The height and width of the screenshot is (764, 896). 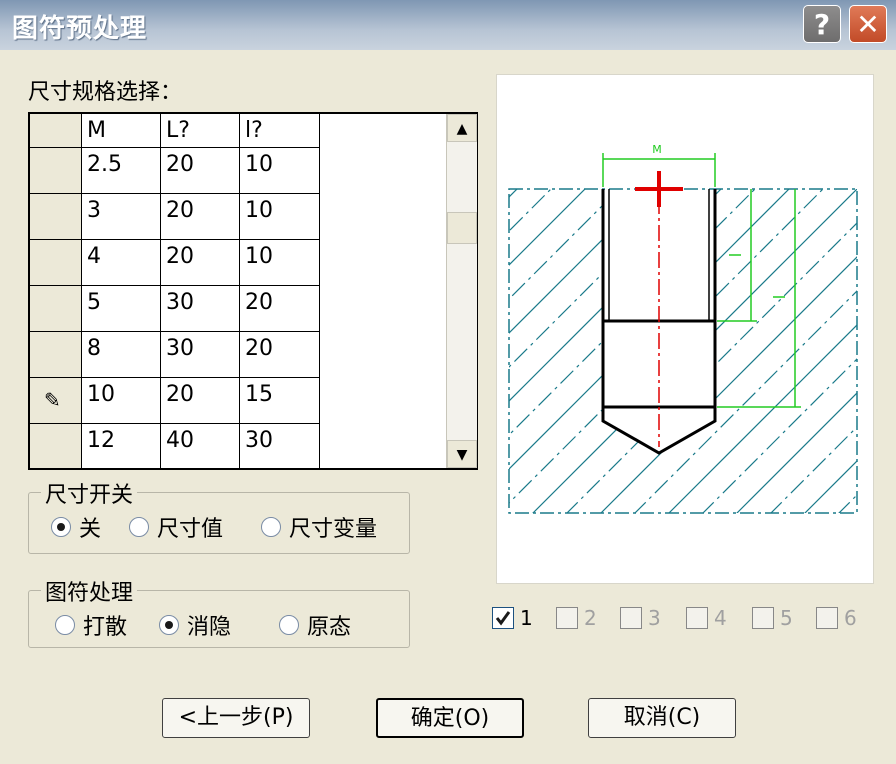 What do you see at coordinates (80, 29) in the screenshot?
I see `window-title: 图符预处理` at bounding box center [80, 29].